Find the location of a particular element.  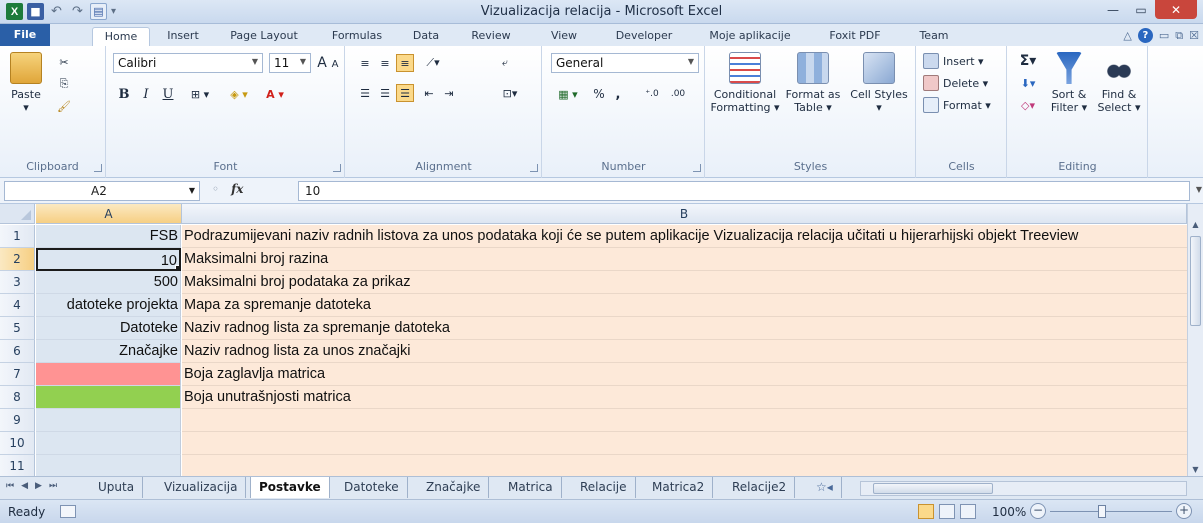

increase-decimal-icon: ⁺.0 is located at coordinates (652, 94).